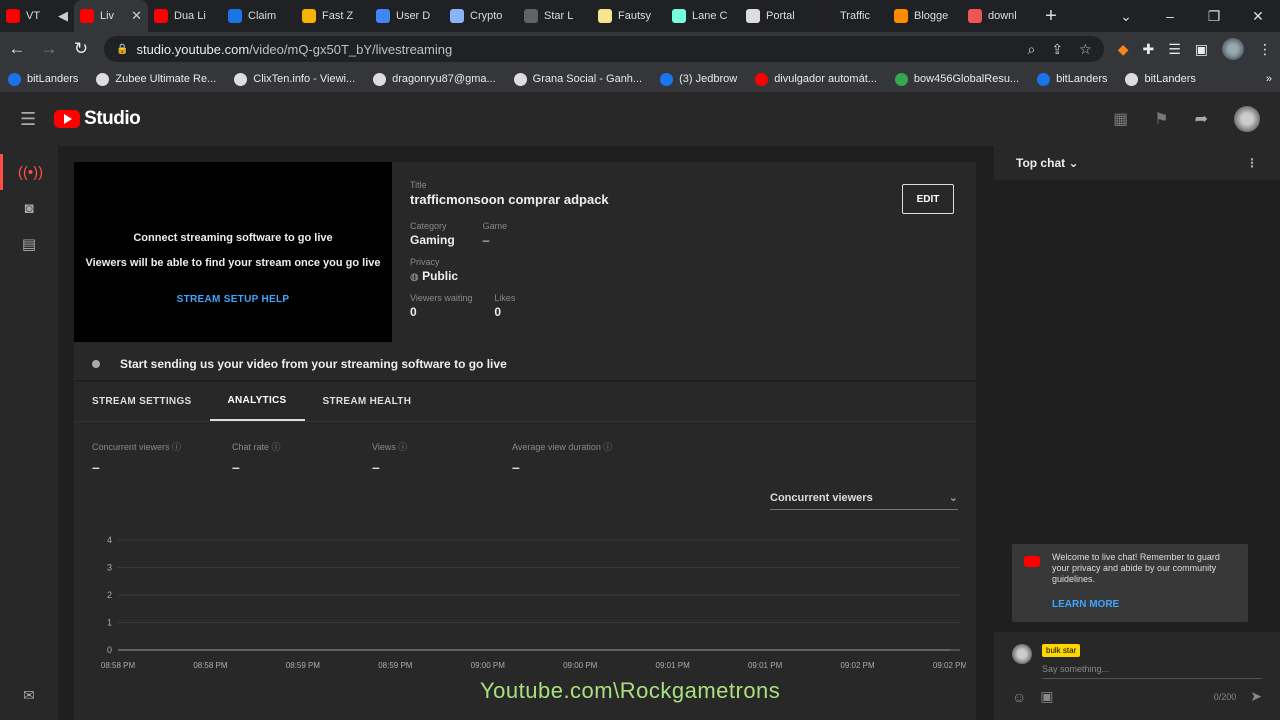 This screenshot has height=720, width=1280. What do you see at coordinates (29, 244) in the screenshot?
I see `calendar-icon: ▤` at bounding box center [29, 244].